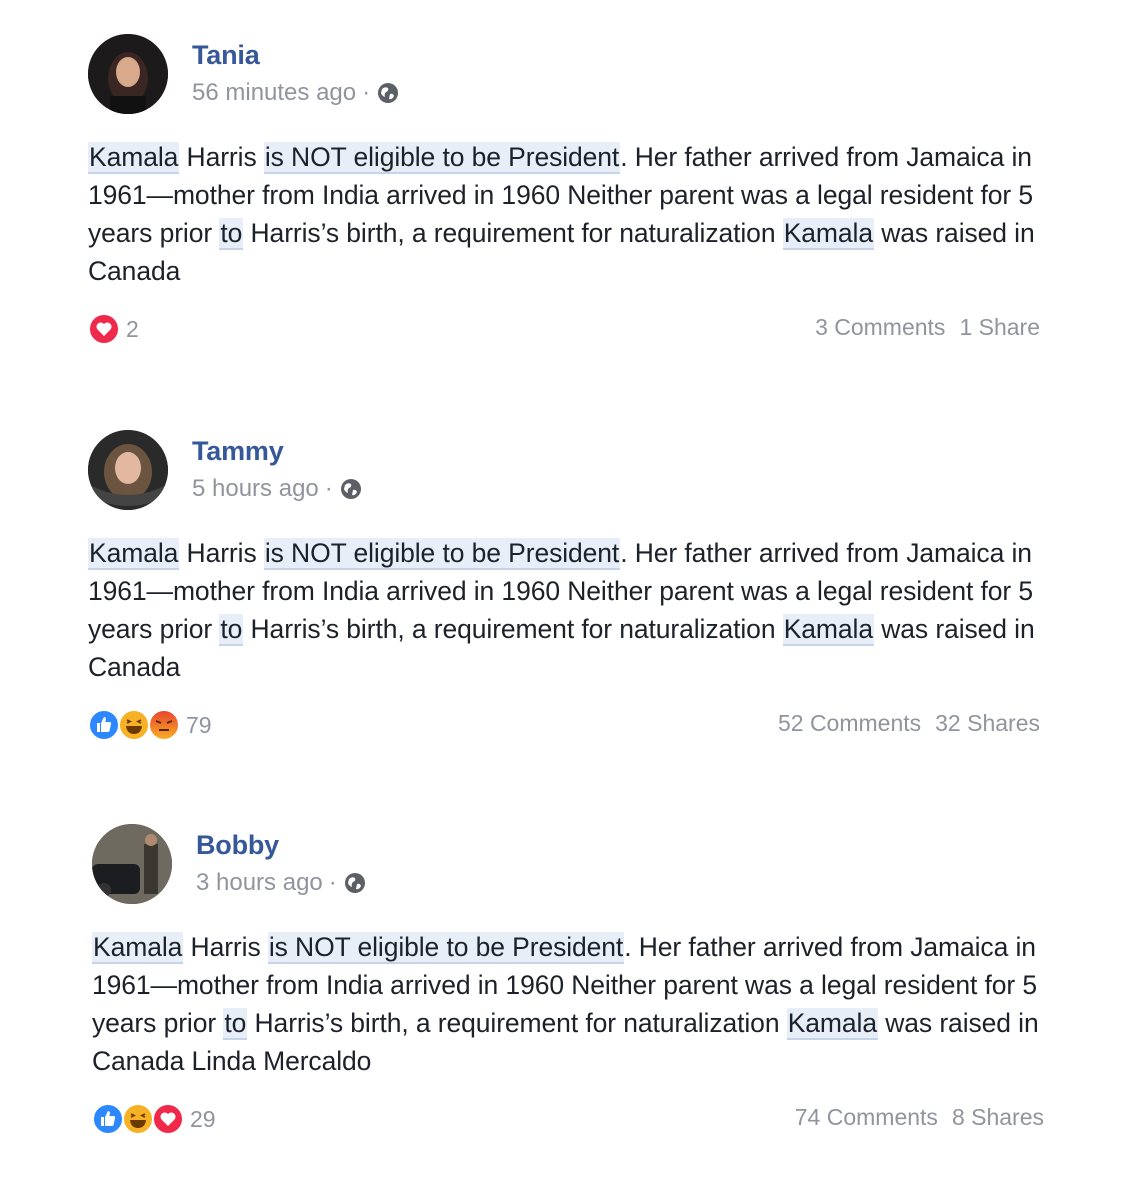  I want to click on shares-count: 1 Share, so click(999, 327).